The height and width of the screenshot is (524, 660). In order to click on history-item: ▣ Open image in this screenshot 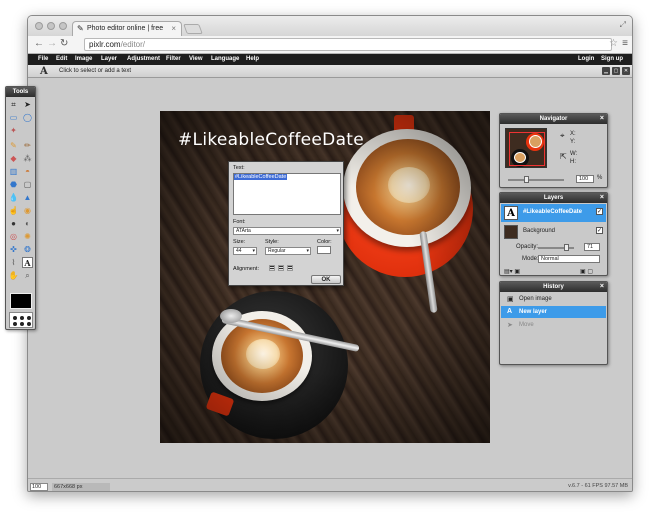, I will do `click(553, 299)`.